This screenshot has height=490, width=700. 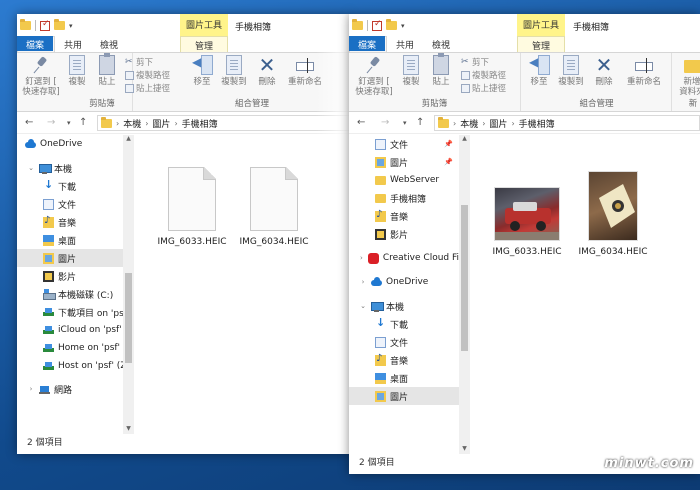 What do you see at coordinates (687, 76) in the screenshot?
I see `new-folder-button: 新增 資料夾` at bounding box center [687, 76].